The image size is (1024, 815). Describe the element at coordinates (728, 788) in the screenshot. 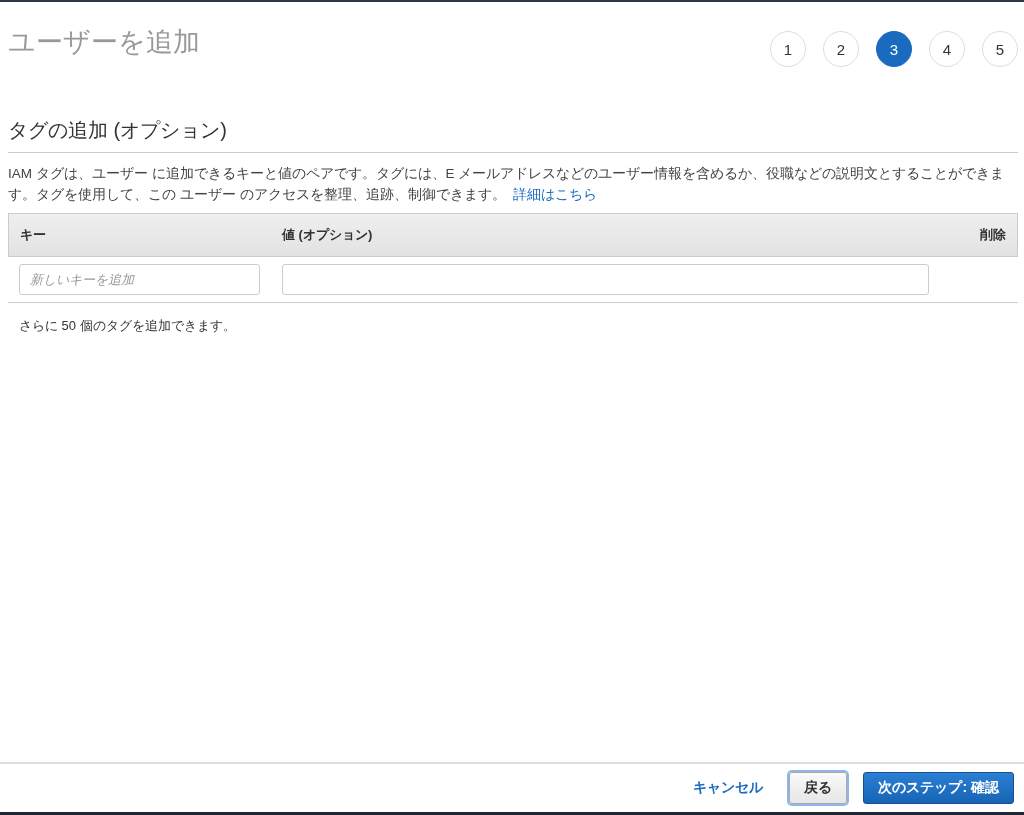

I see `cancel-link: キャンセル` at that location.